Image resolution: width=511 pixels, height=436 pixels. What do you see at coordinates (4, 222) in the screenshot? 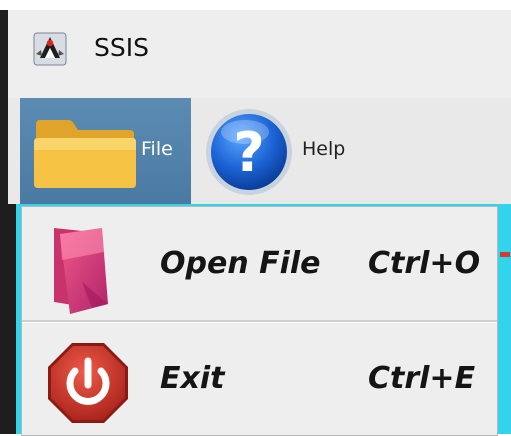
I see `window-frame-edge` at bounding box center [4, 222].